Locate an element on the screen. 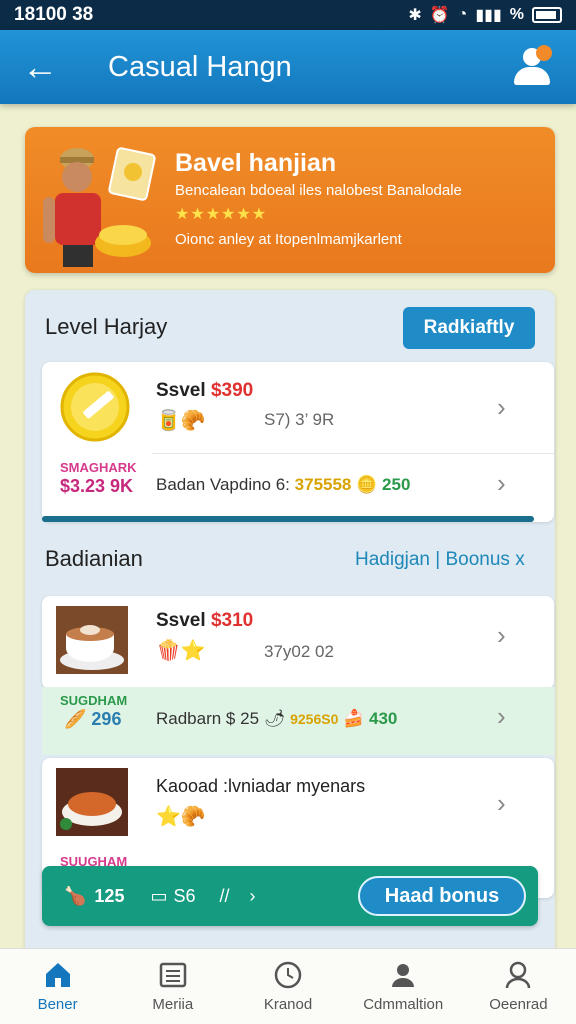 This screenshot has width=576, height=1024. box-icon: ▭ is located at coordinates (159, 895).